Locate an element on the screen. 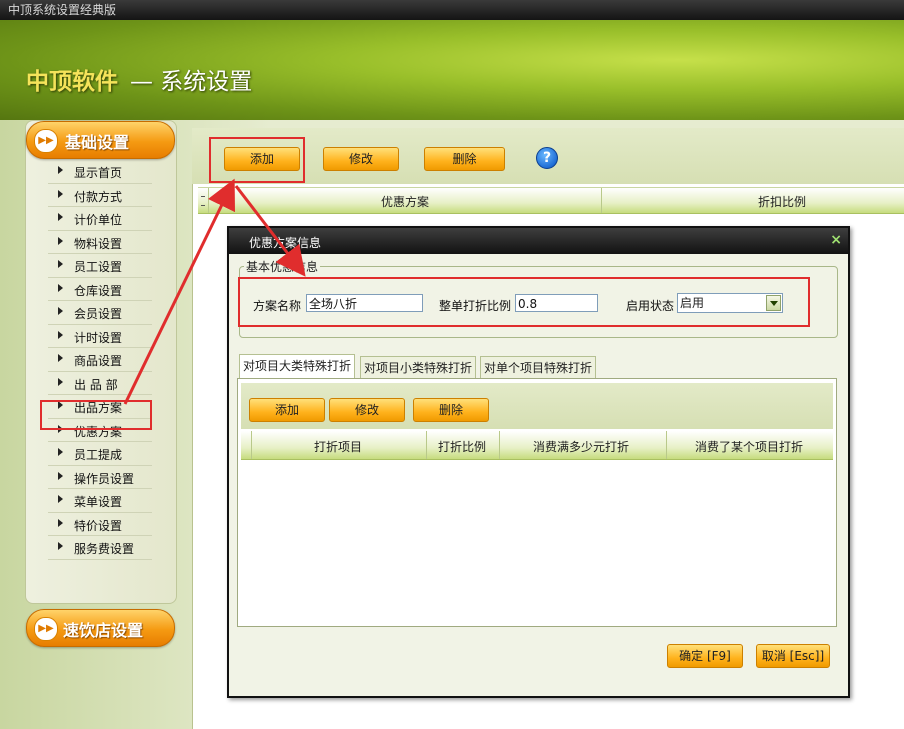 This screenshot has width=904, height=729. sidebar-item: 出品方案 is located at coordinates (100, 407).